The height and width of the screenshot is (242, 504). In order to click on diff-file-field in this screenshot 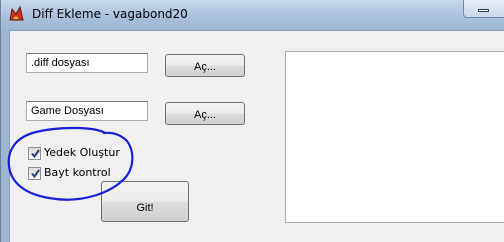, I will do `click(87, 63)`.